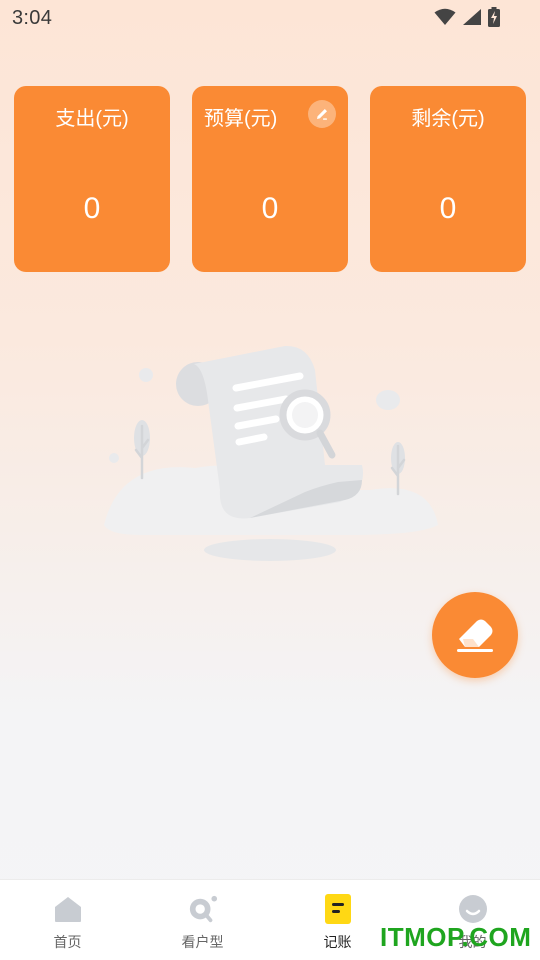 The width and height of the screenshot is (540, 960). What do you see at coordinates (494, 17) in the screenshot?
I see `battery-icon` at bounding box center [494, 17].